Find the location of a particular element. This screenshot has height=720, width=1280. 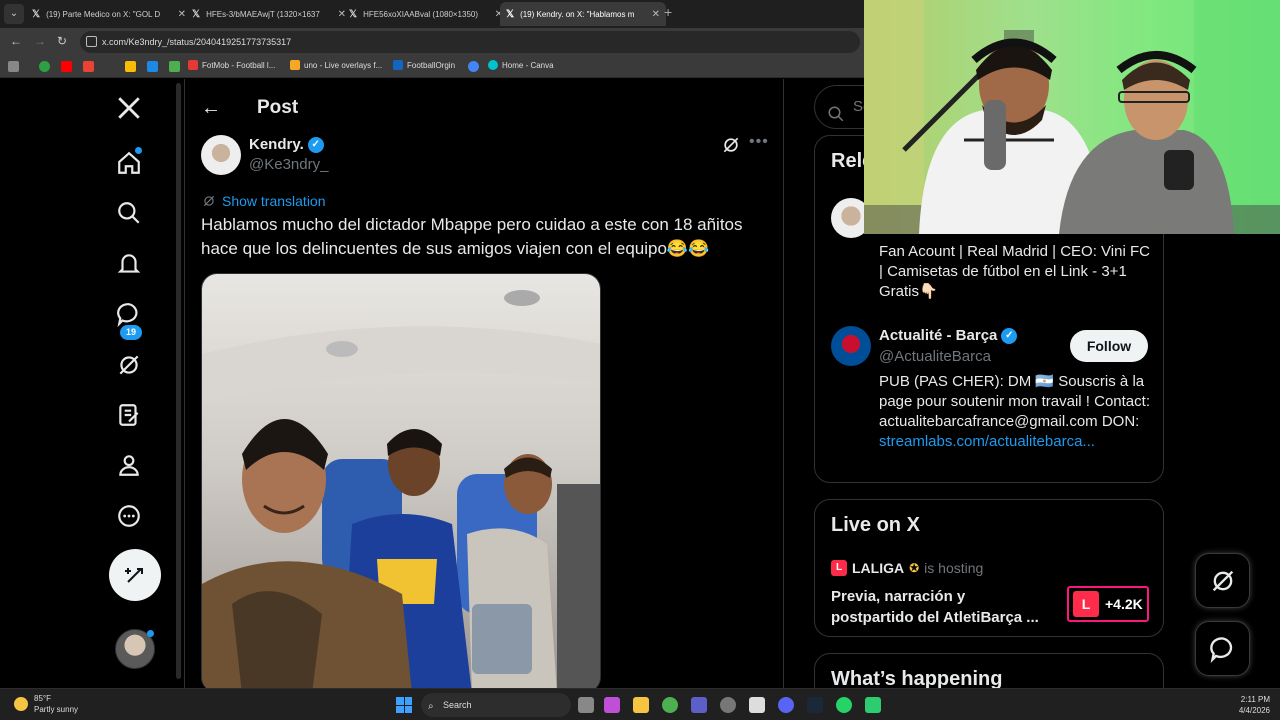

relevant-person-handle: @ActualiteBarca is located at coordinates (935, 356).